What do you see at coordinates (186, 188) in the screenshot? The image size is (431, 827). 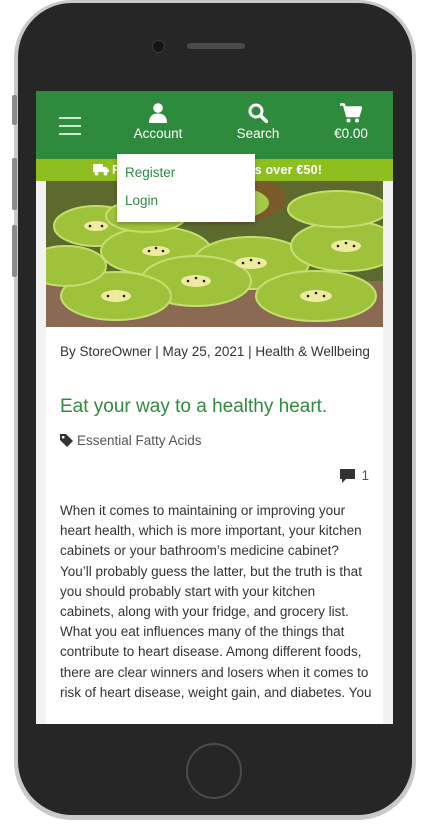 I see `account-dropdown-menu: Register Login` at bounding box center [186, 188].